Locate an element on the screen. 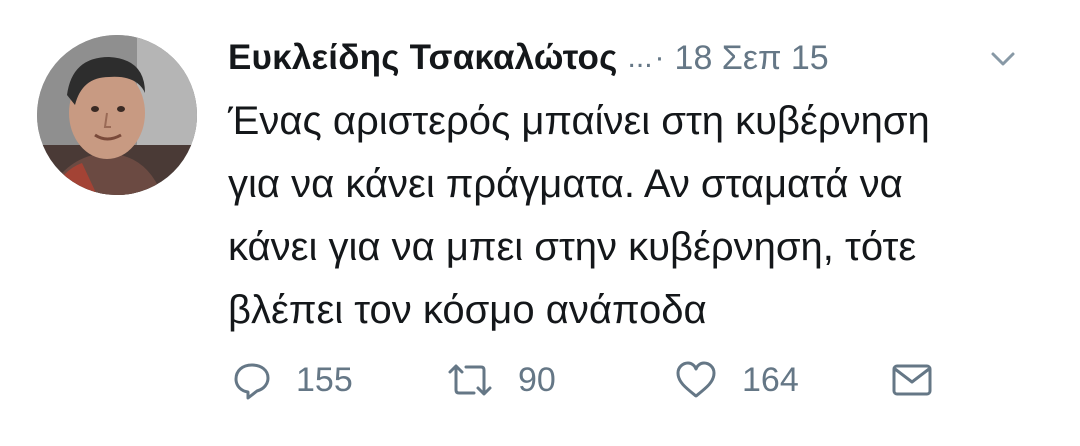 This screenshot has height=446, width=1080. like-count: 164 is located at coordinates (770, 379).